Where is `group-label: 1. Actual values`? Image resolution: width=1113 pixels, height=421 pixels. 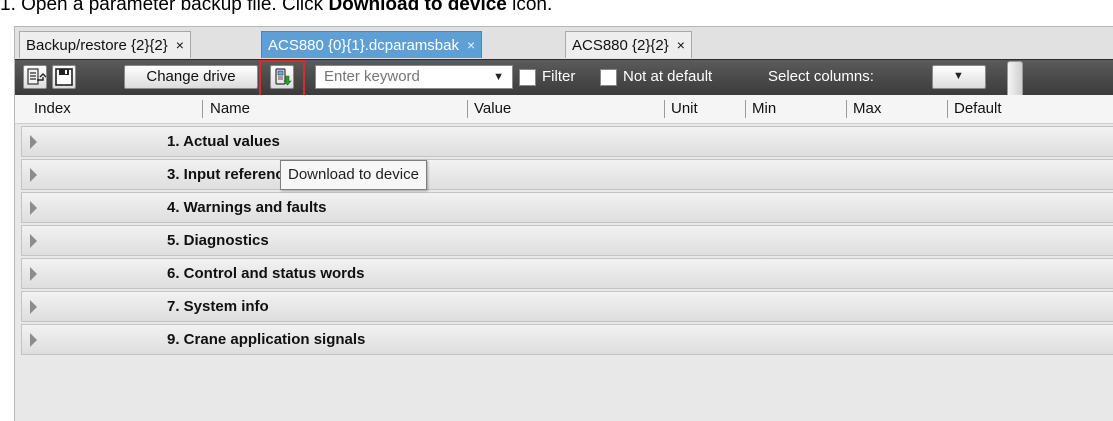
group-label: 1. Actual values is located at coordinates (223, 141).